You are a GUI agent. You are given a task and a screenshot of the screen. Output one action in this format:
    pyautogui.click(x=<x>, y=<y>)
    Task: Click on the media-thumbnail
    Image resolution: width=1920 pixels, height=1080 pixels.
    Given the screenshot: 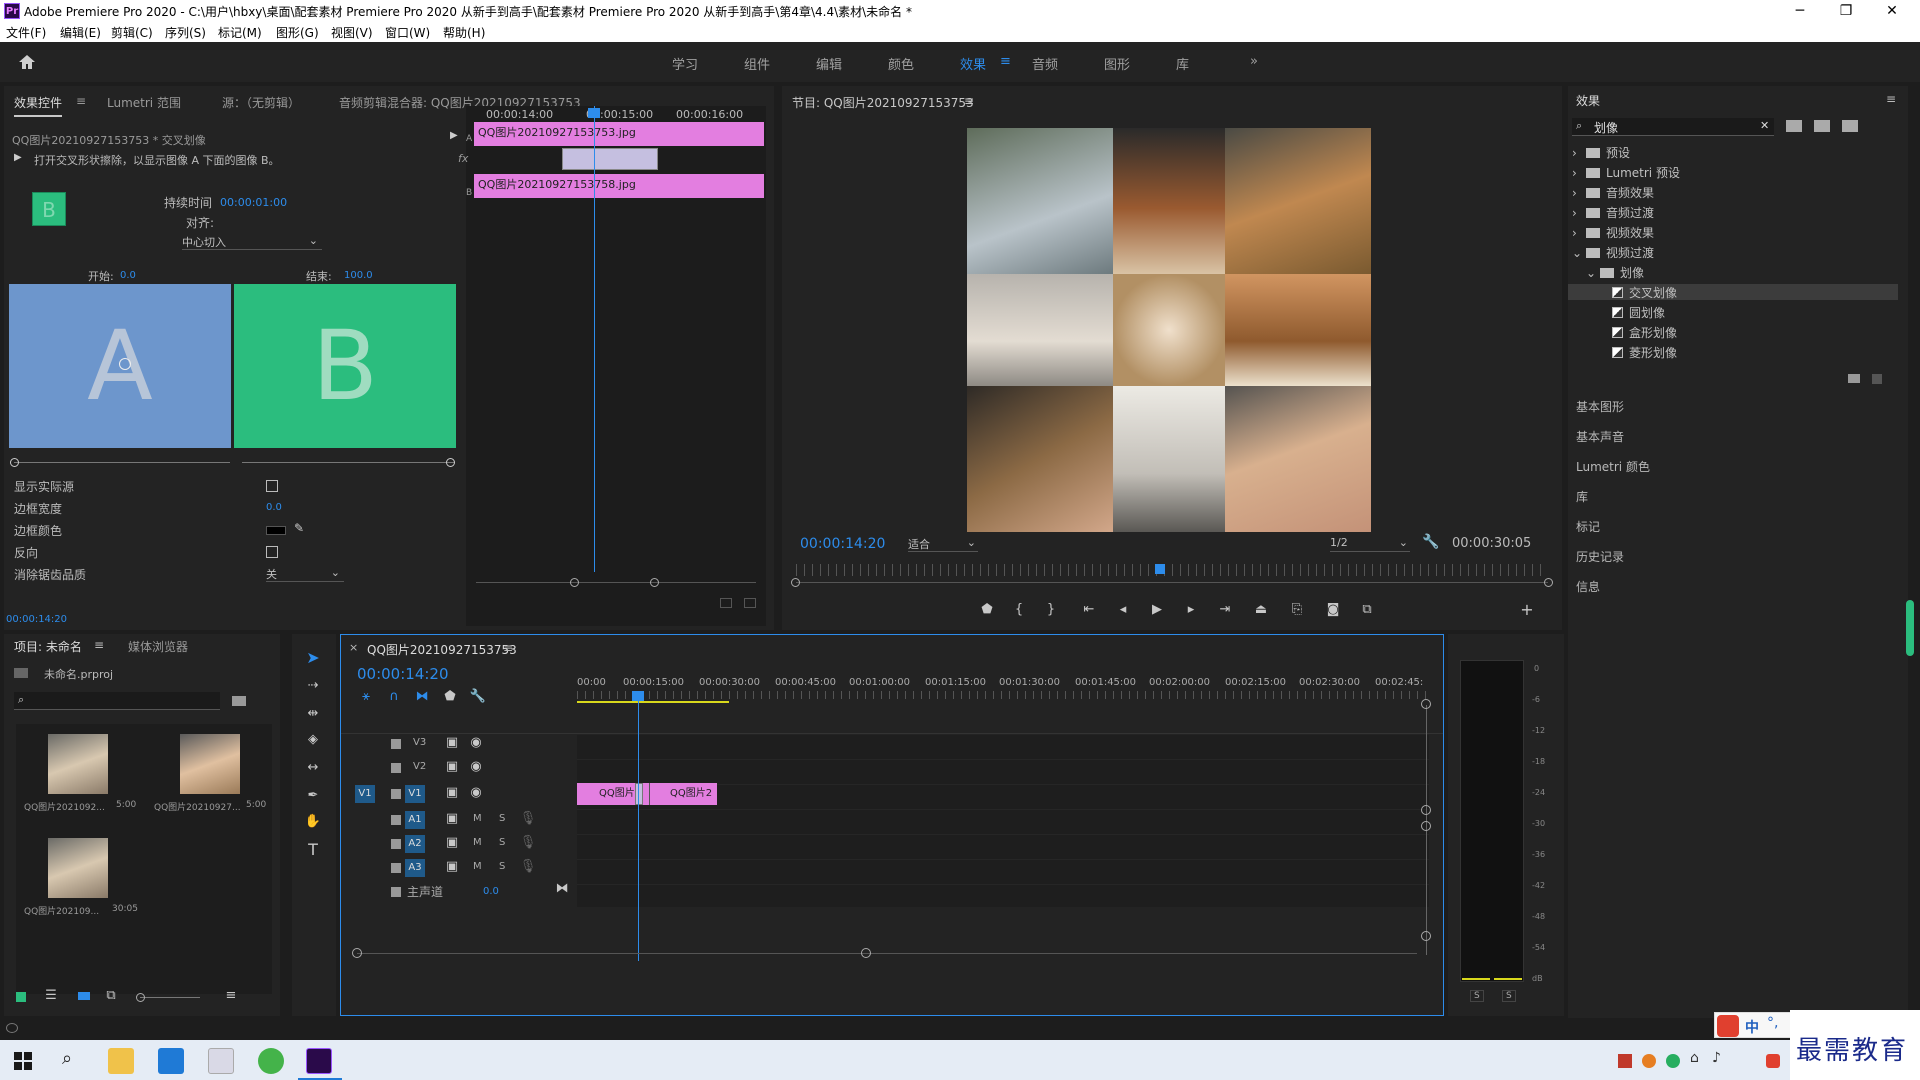 What is the action you would take?
    pyautogui.click(x=78, y=868)
    